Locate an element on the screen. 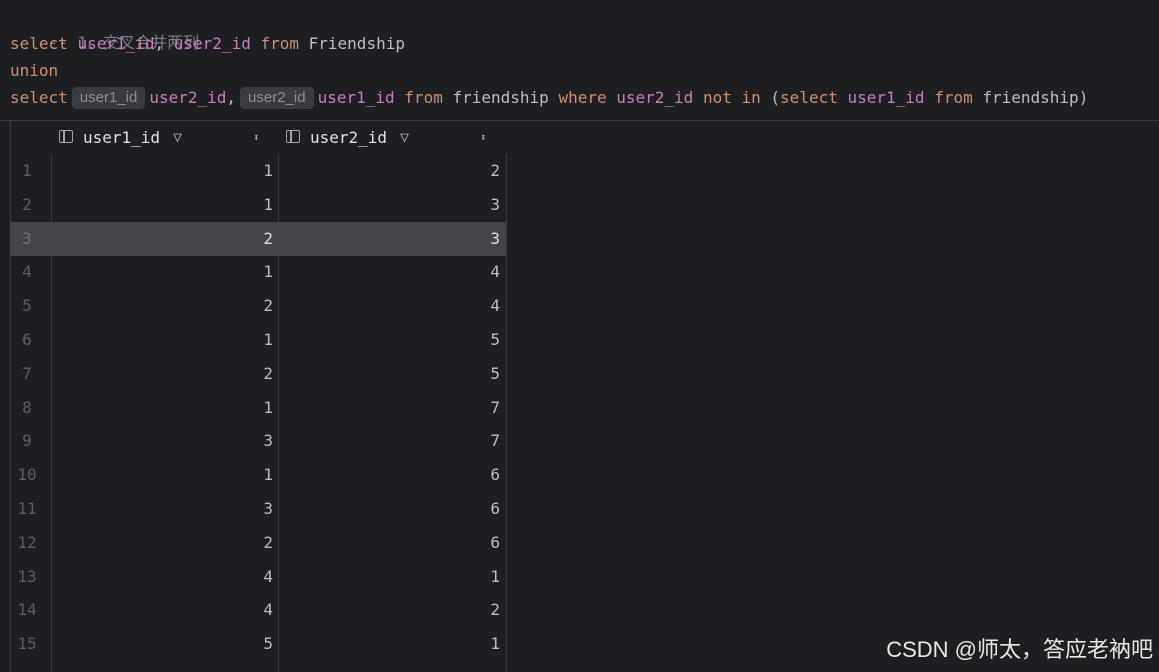 The height and width of the screenshot is (672, 1159). paren-close: ) is located at coordinates (1083, 97).